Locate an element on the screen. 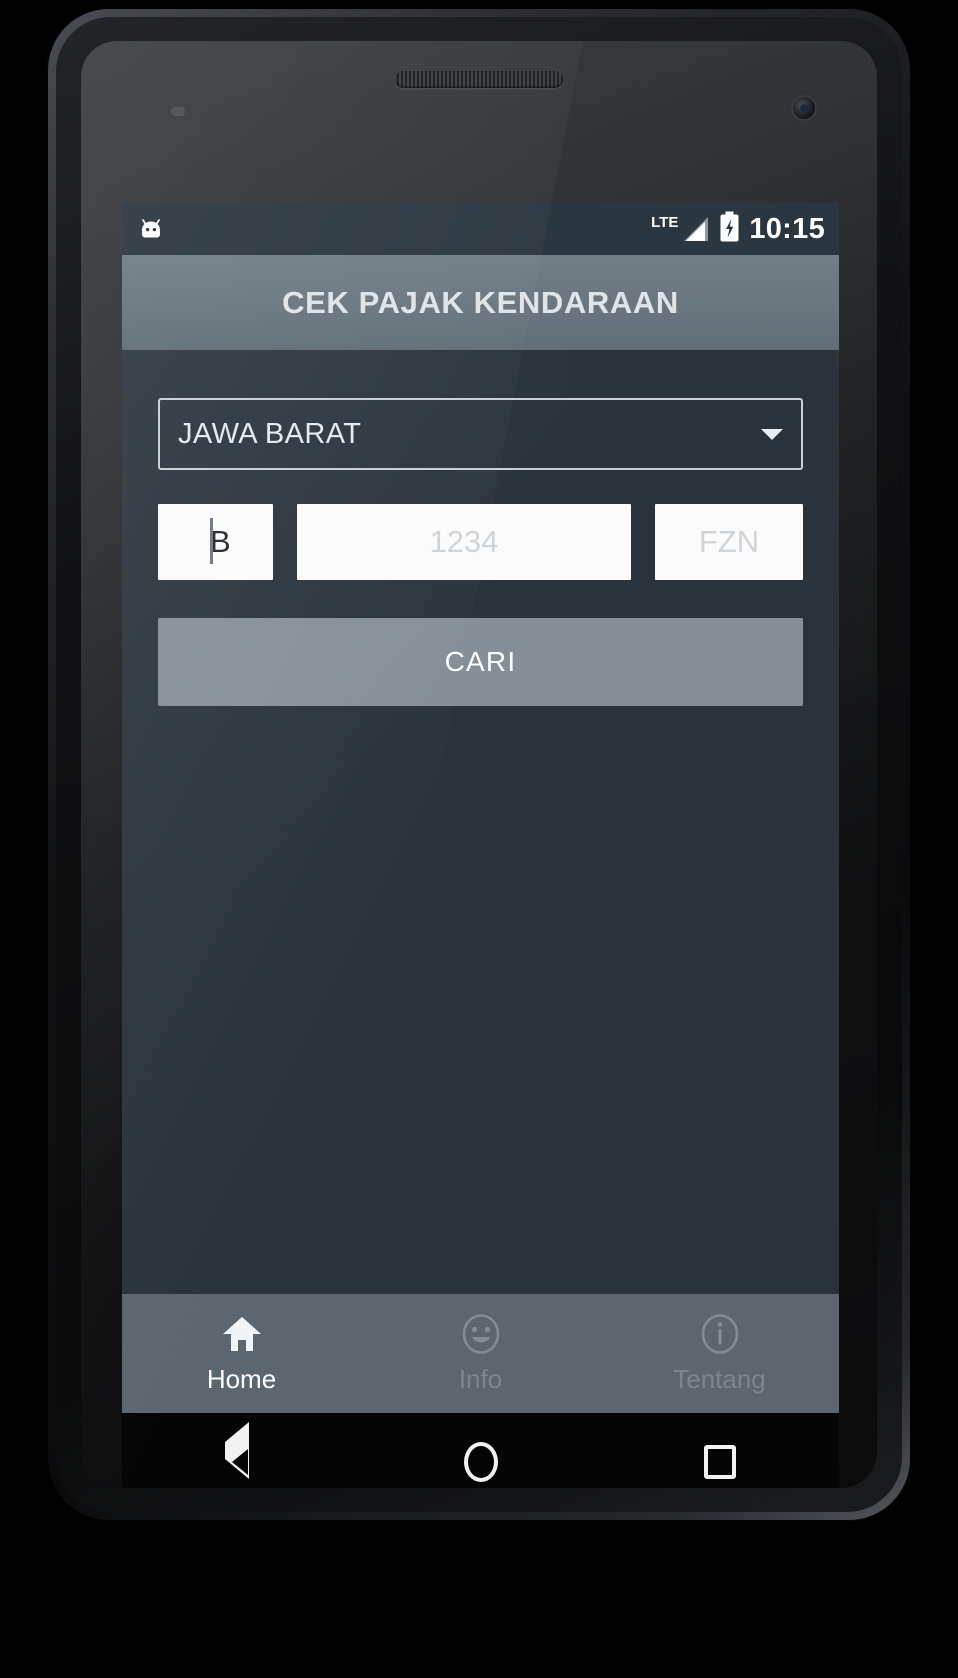 The image size is (958, 1678). plate-code-value: B is located at coordinates (220, 541).